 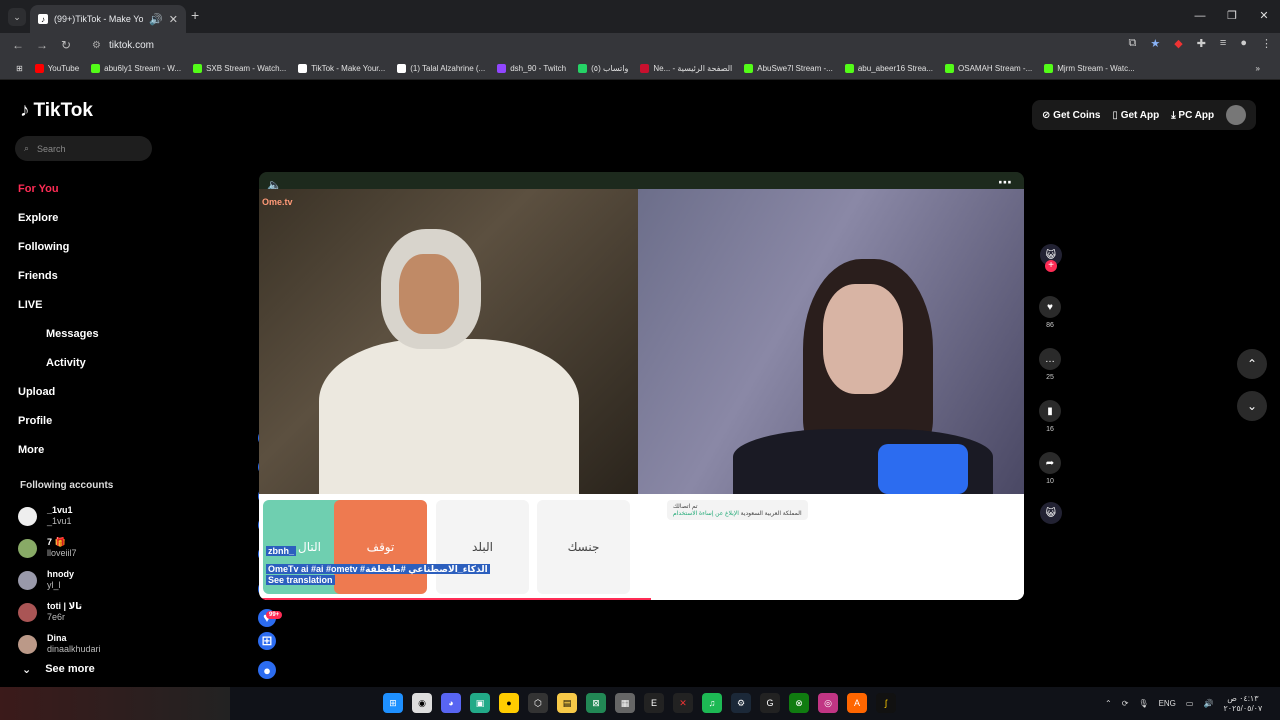 I want to click on sidebar-item-messages: ▽5Messages, so click(x=147, y=458).